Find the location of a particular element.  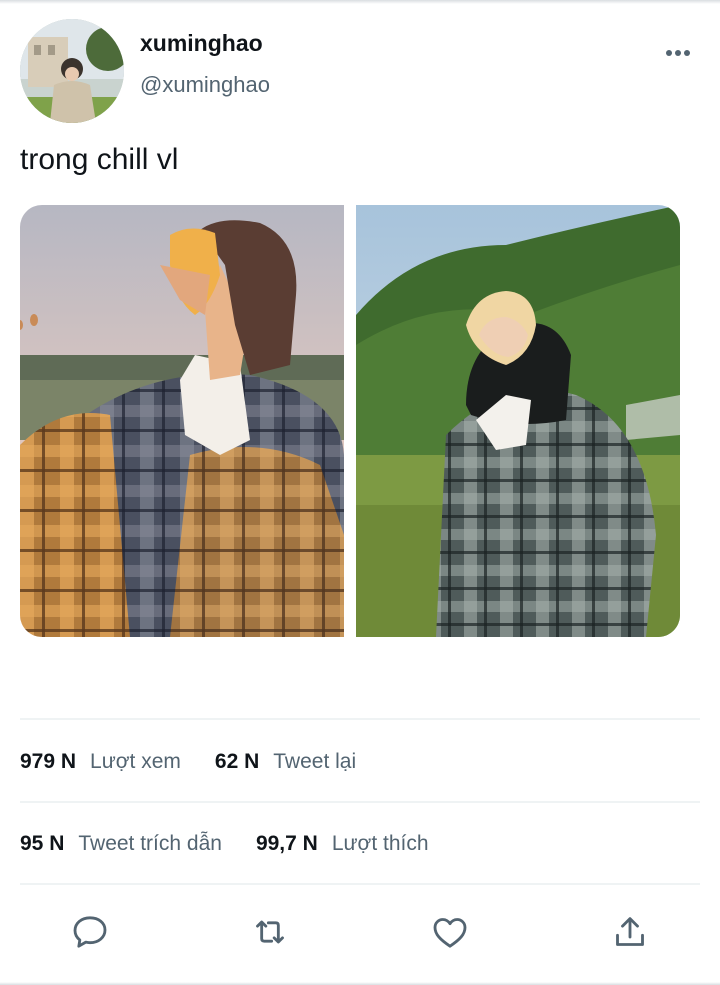

views-label: Lượt xem is located at coordinates (135, 762).